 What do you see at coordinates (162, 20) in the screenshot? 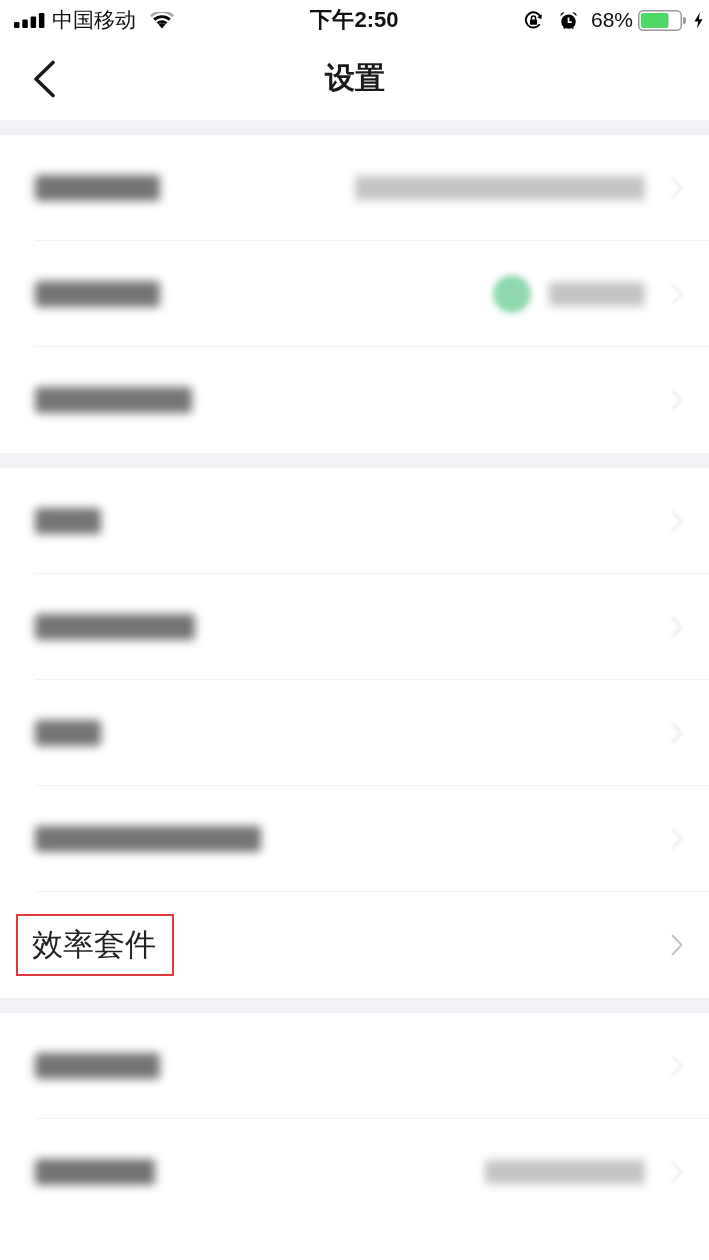
I see `wifi-icon` at bounding box center [162, 20].